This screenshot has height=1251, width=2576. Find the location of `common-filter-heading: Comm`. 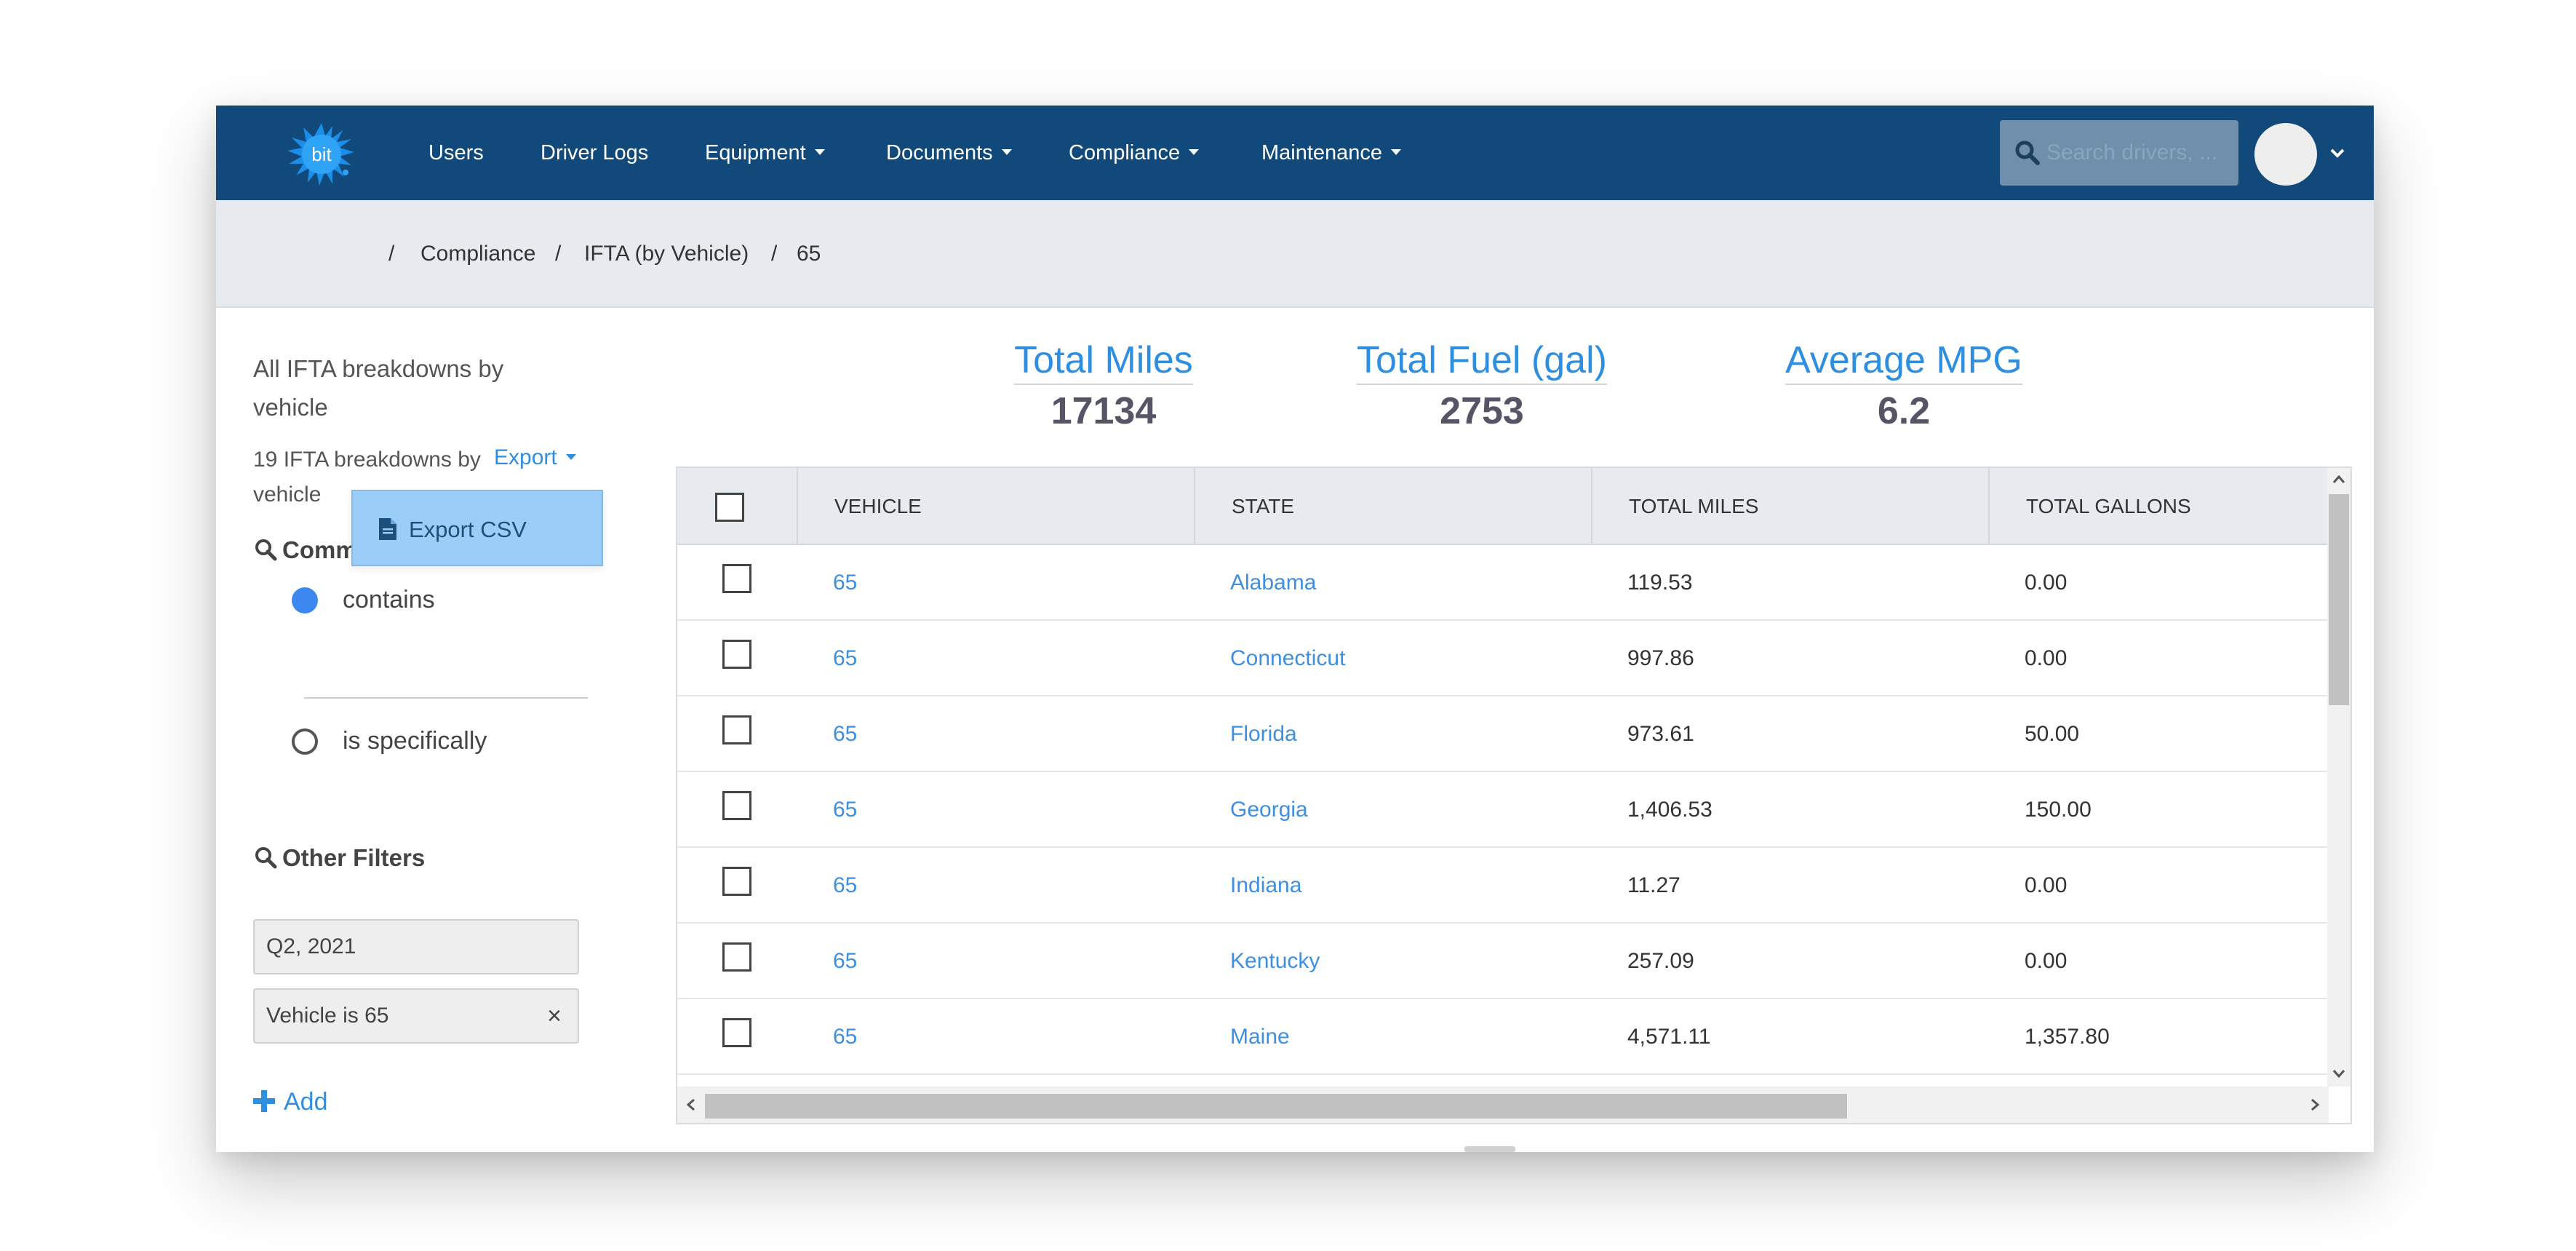

common-filter-heading: Comm is located at coordinates (305, 550).